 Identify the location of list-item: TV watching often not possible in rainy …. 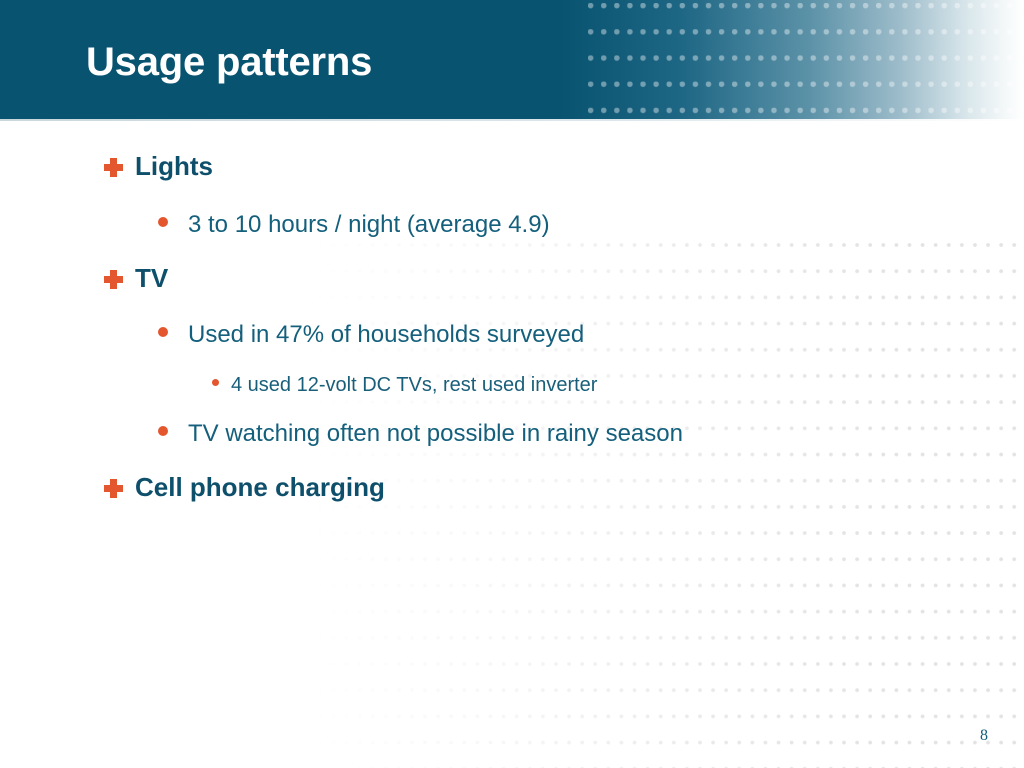
(420, 434).